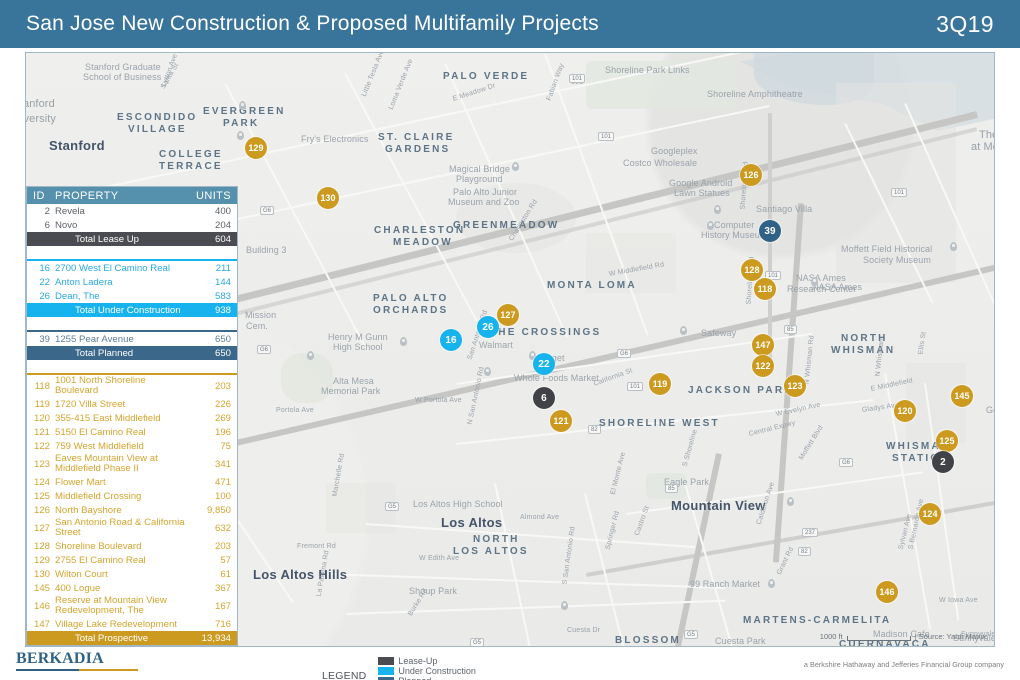 This screenshot has height=680, width=1020. I want to click on map-poi-label: Costco Wholesale, so click(660, 163).